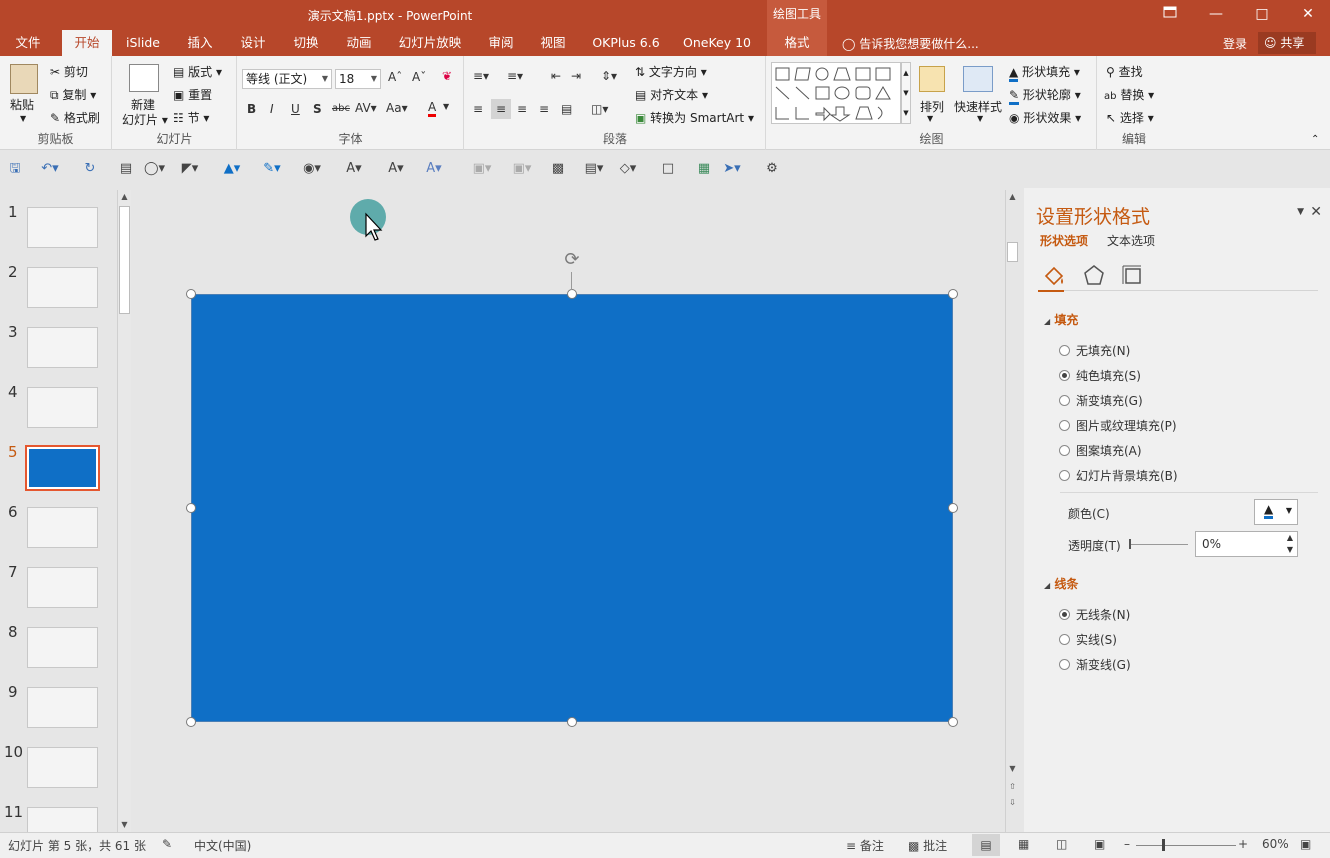 The height and width of the screenshot is (858, 1330). I want to click on crop-icon: □, so click(668, 169).